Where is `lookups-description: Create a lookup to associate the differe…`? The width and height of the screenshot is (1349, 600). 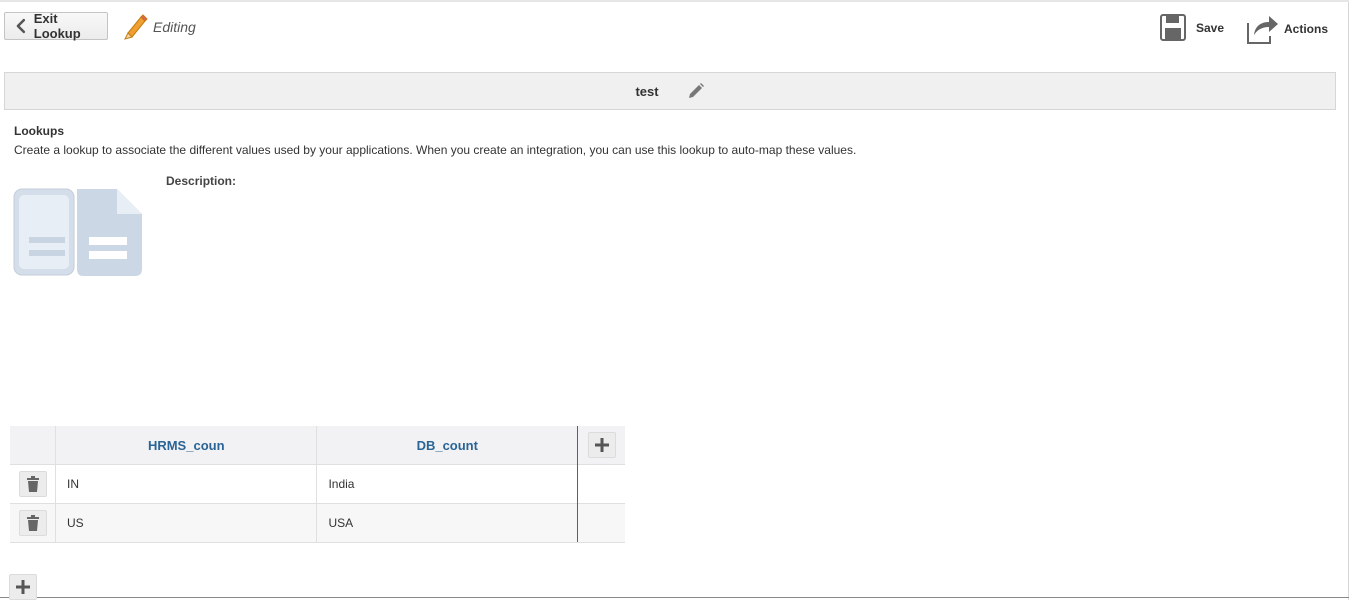
lookups-description: Create a lookup to associate the differe… is located at coordinates (435, 150).